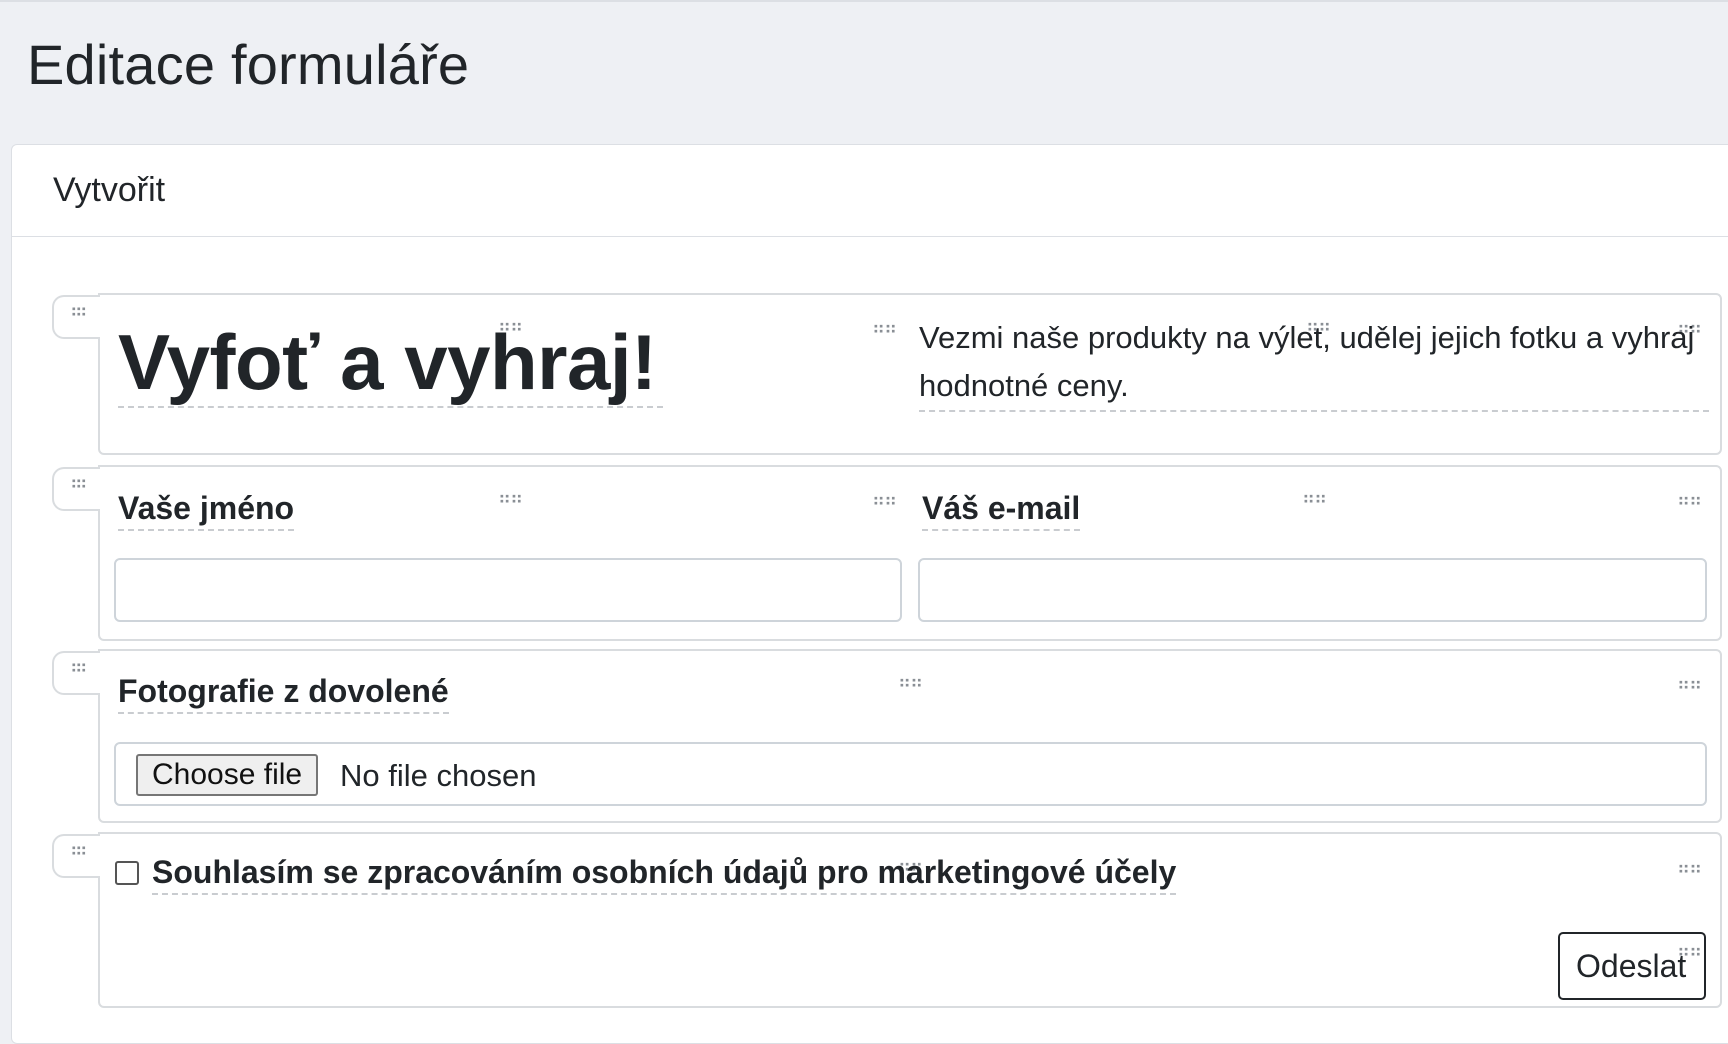 This screenshot has width=1728, height=1044. I want to click on email-input, so click(1312, 590).